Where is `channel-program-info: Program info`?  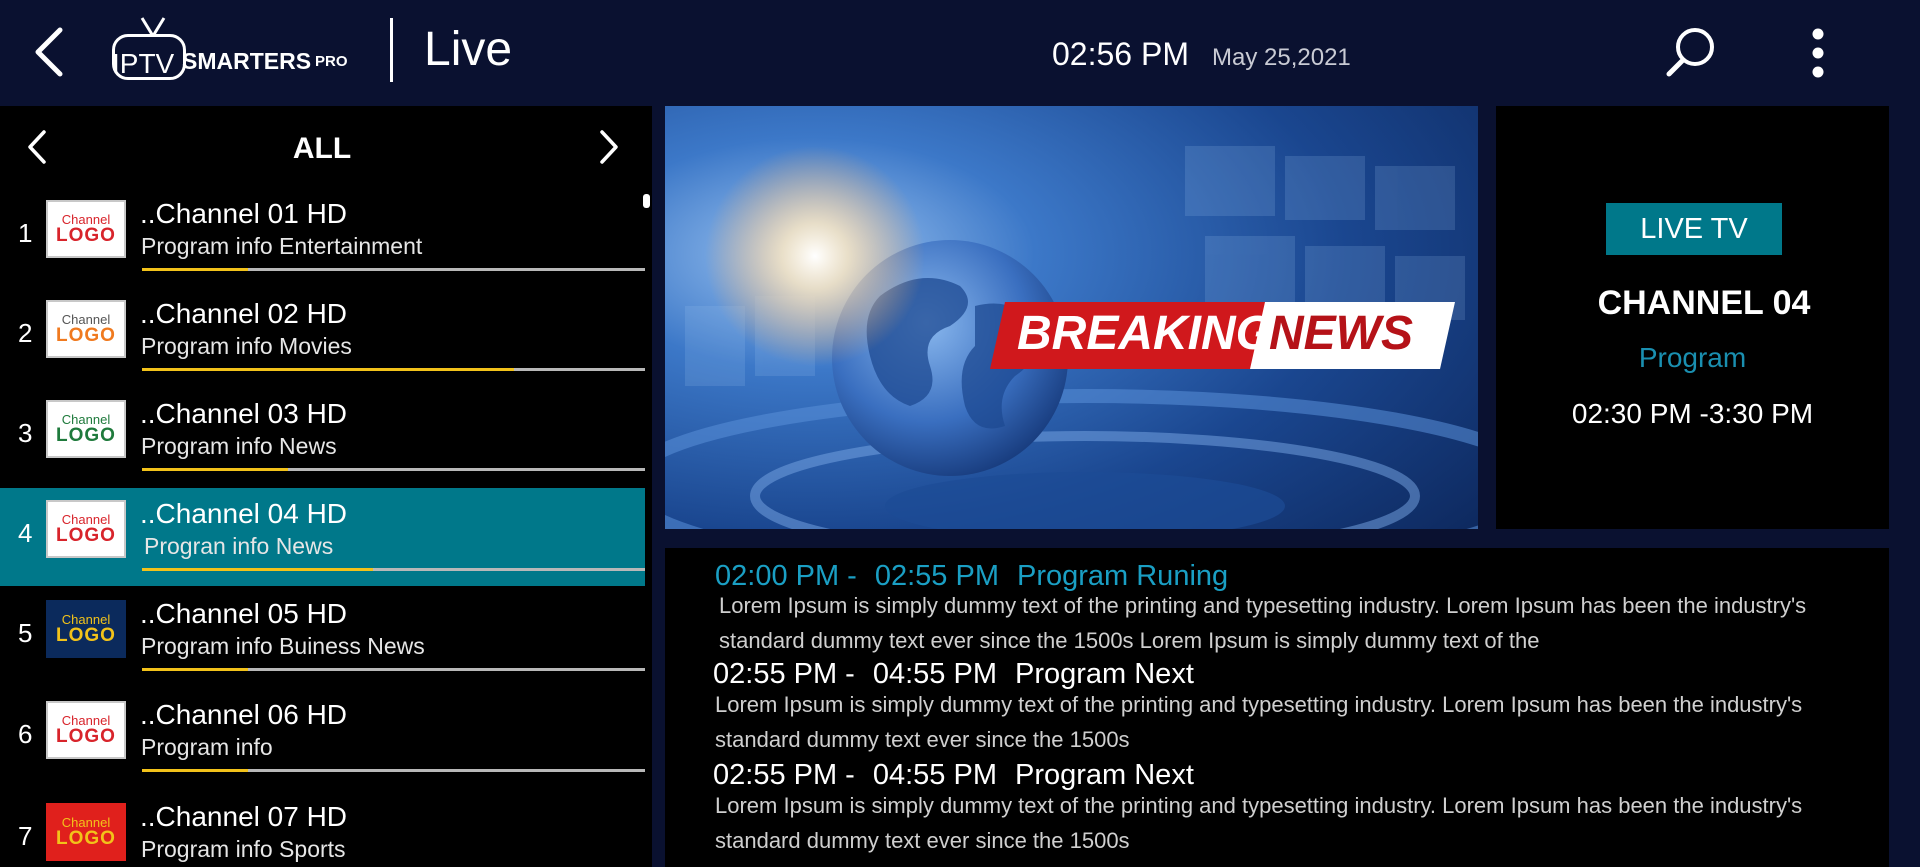 channel-program-info: Program info is located at coordinates (207, 747).